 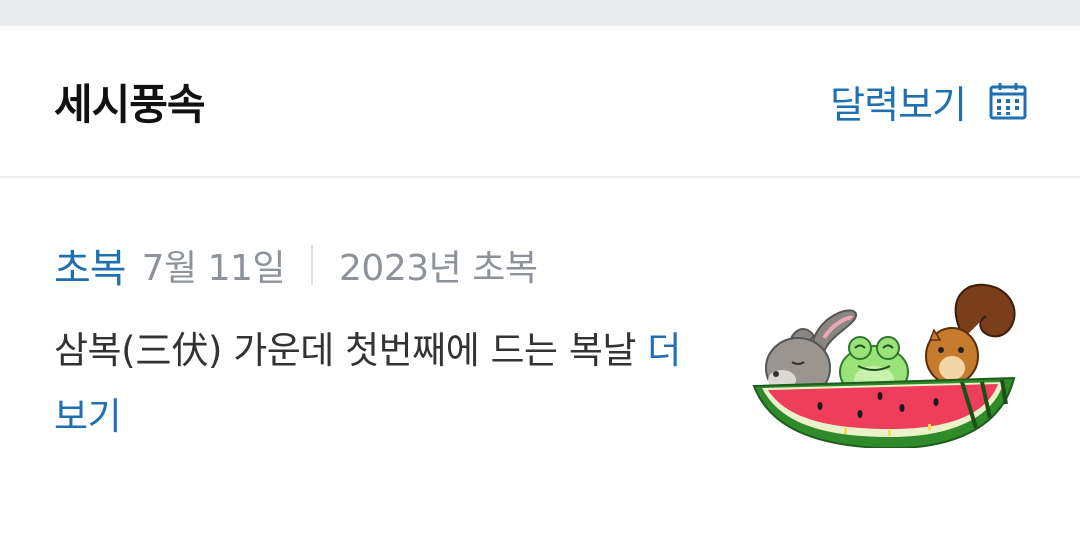 I want to click on top-band, so click(x=540, y=13).